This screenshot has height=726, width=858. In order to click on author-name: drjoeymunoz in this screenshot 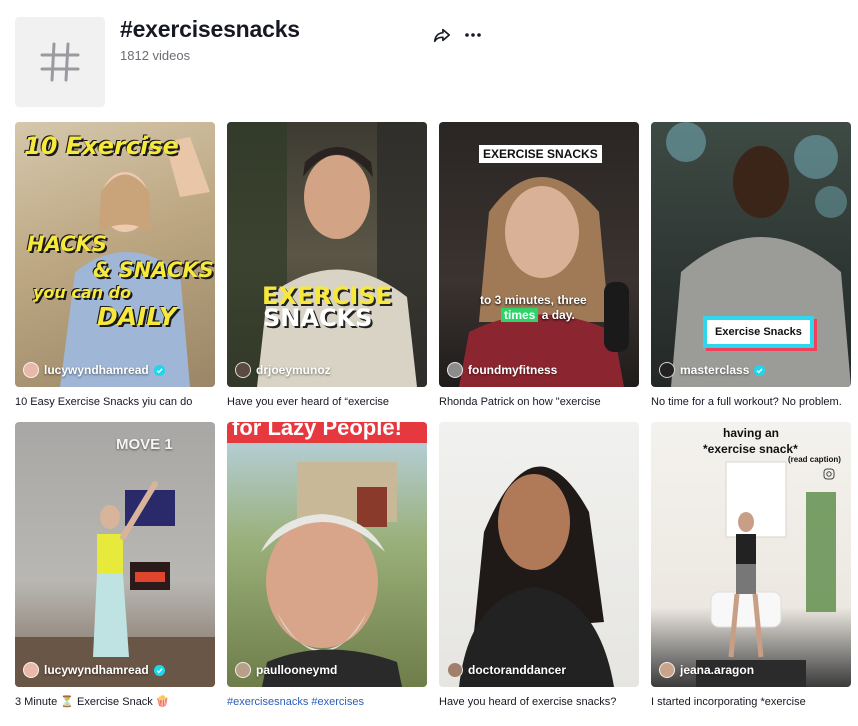, I will do `click(293, 370)`.